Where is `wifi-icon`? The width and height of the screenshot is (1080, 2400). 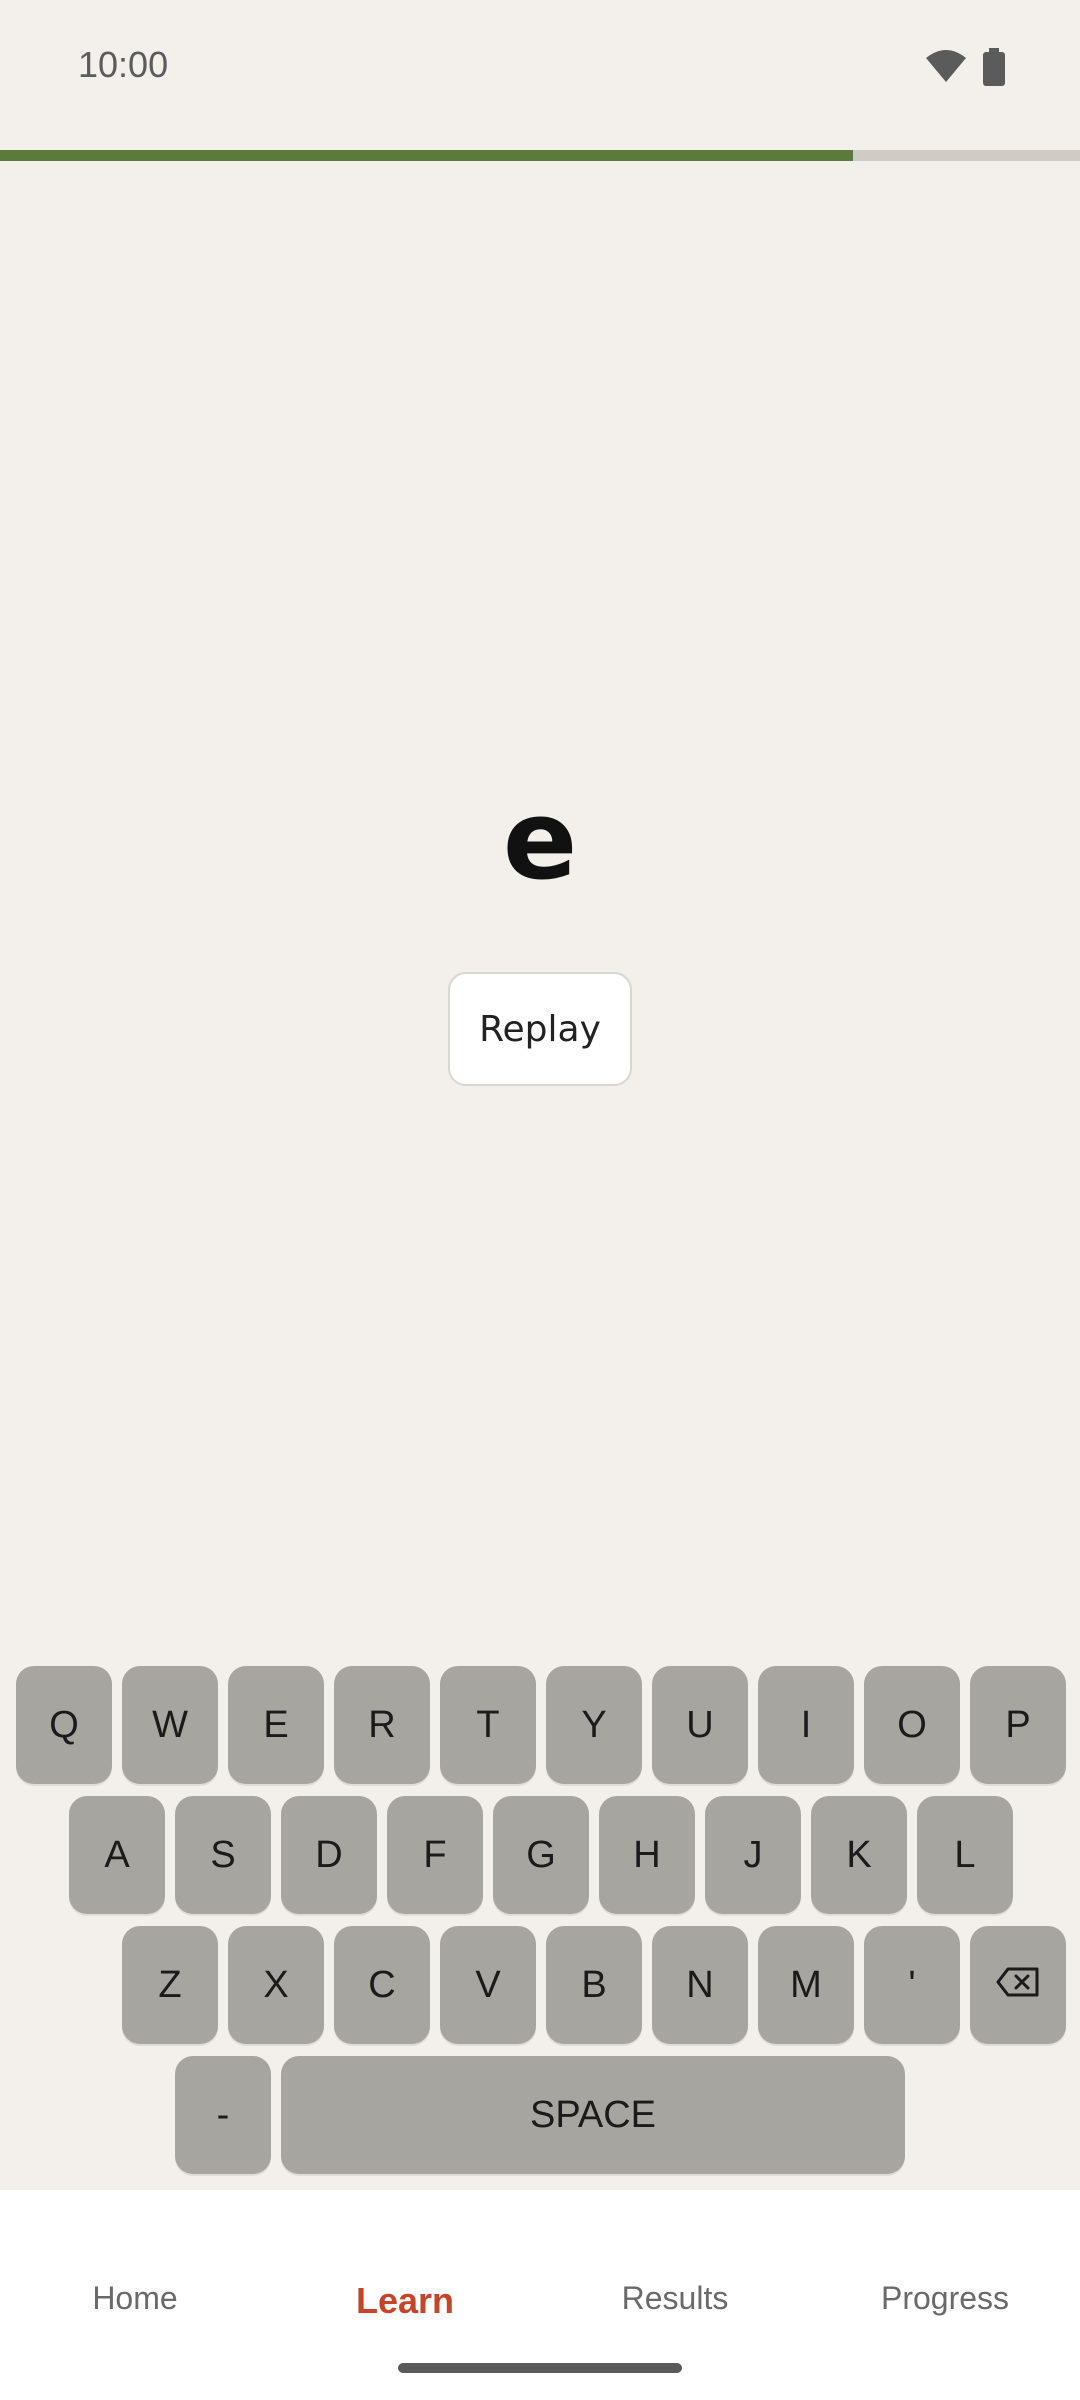
wifi-icon is located at coordinates (946, 68).